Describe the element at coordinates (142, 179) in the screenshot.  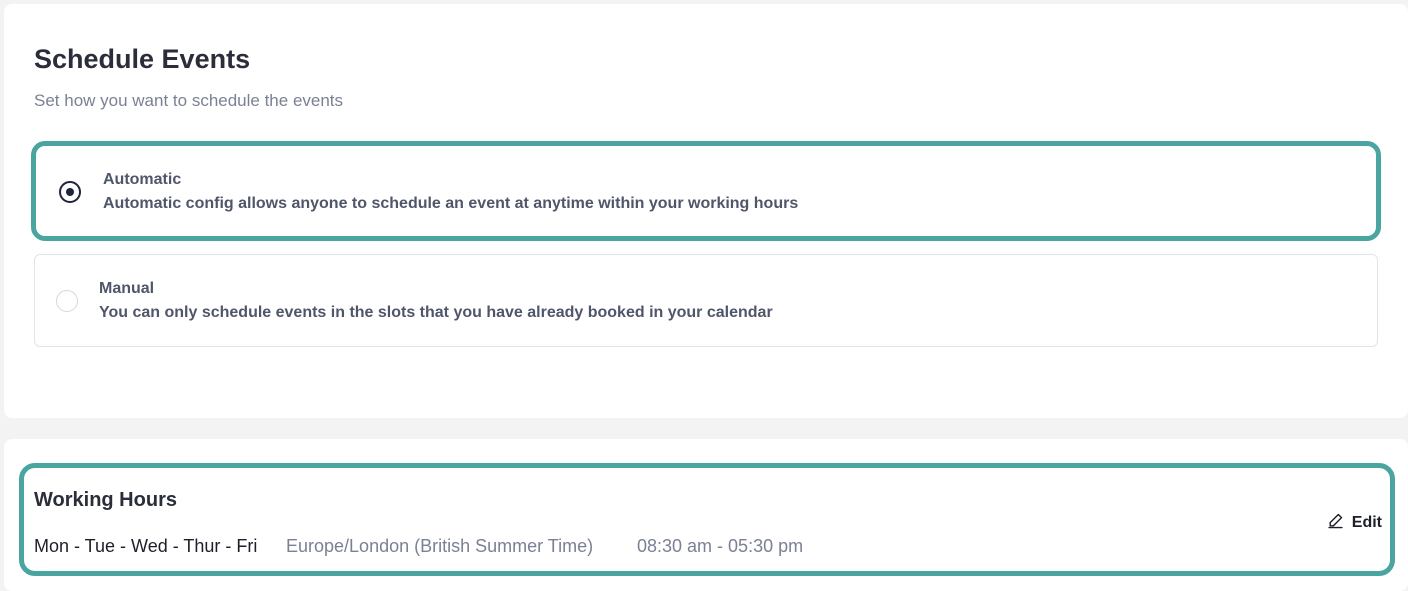
I see `option-label: Automatic` at that location.